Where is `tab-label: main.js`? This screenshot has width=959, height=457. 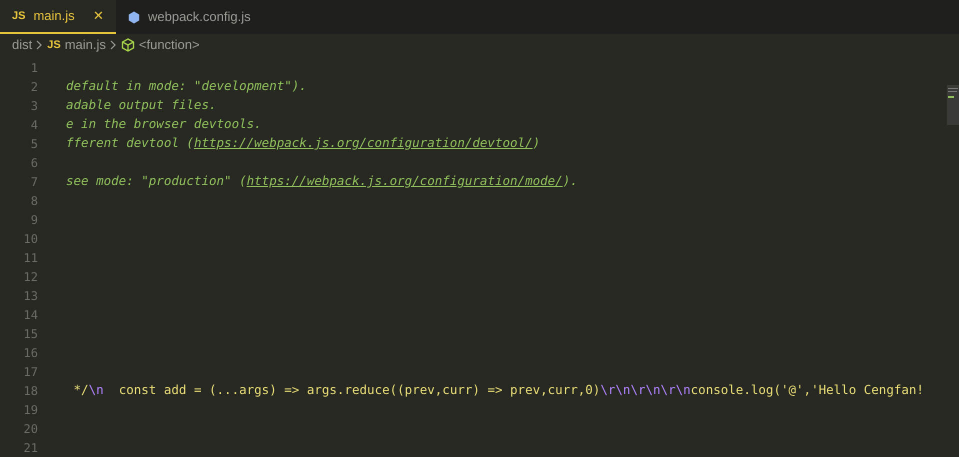
tab-label: main.js is located at coordinates (54, 16).